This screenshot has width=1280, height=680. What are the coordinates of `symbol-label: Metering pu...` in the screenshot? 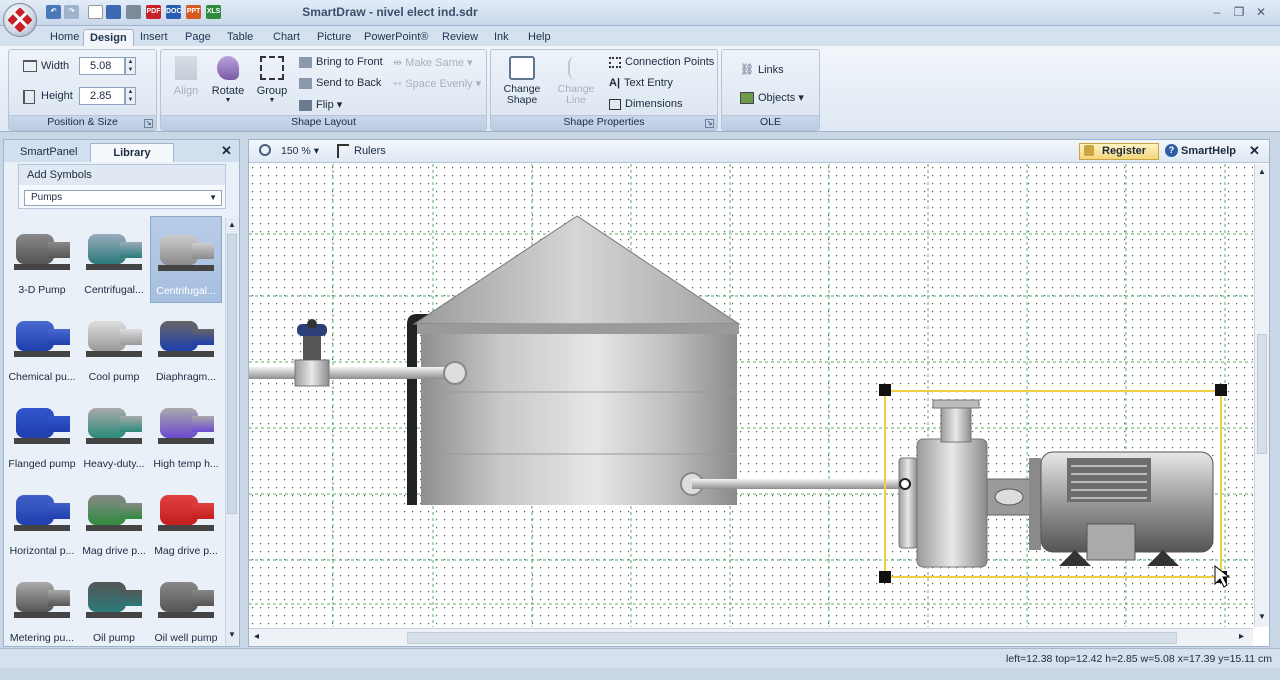 It's located at (42, 638).